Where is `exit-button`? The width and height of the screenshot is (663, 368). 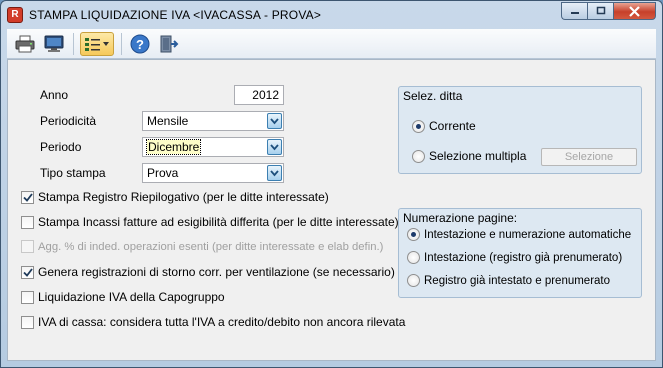
exit-button is located at coordinates (169, 44).